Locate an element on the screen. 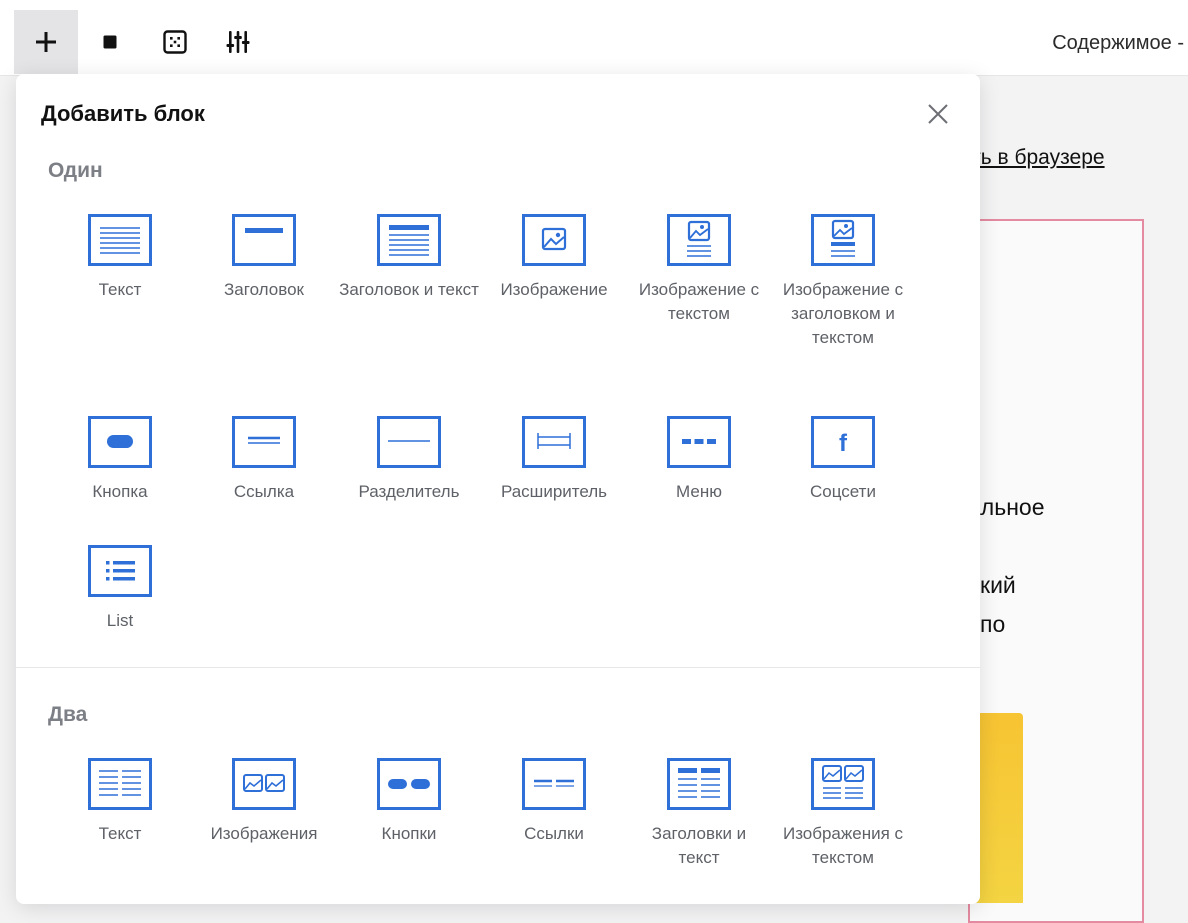 The height and width of the screenshot is (923, 1188). grid-icon is located at coordinates (175, 42).